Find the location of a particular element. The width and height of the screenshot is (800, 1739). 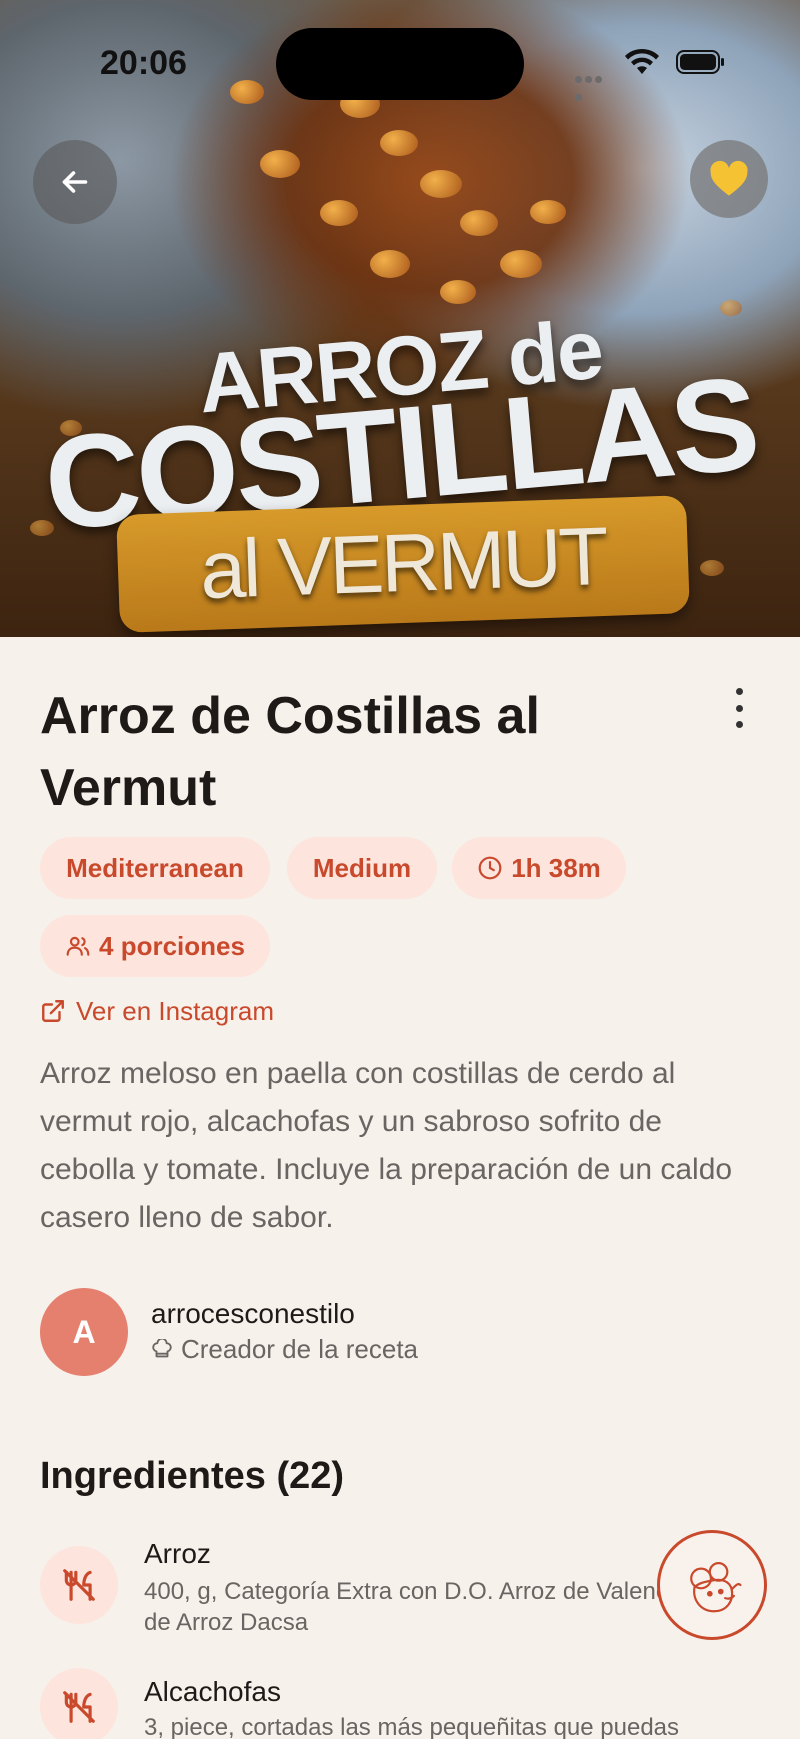

recipe-title: Arroz de Costillas al Vermut is located at coordinates (290, 752).